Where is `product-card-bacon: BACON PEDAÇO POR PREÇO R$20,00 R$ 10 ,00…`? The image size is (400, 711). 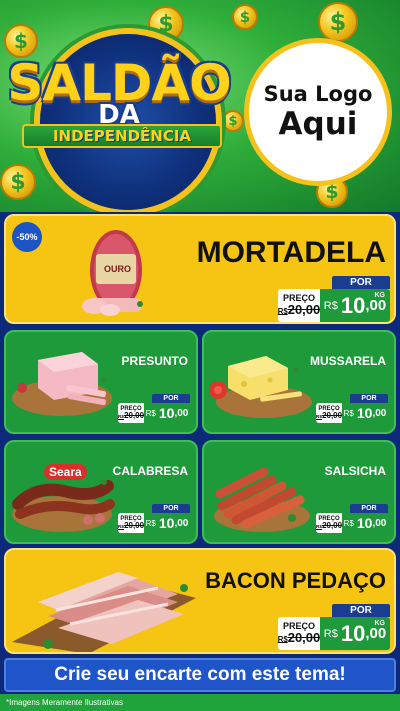 product-card-bacon: BACON PEDAÇO POR PREÇO R$20,00 R$ 10 ,00… is located at coordinates (200, 601).